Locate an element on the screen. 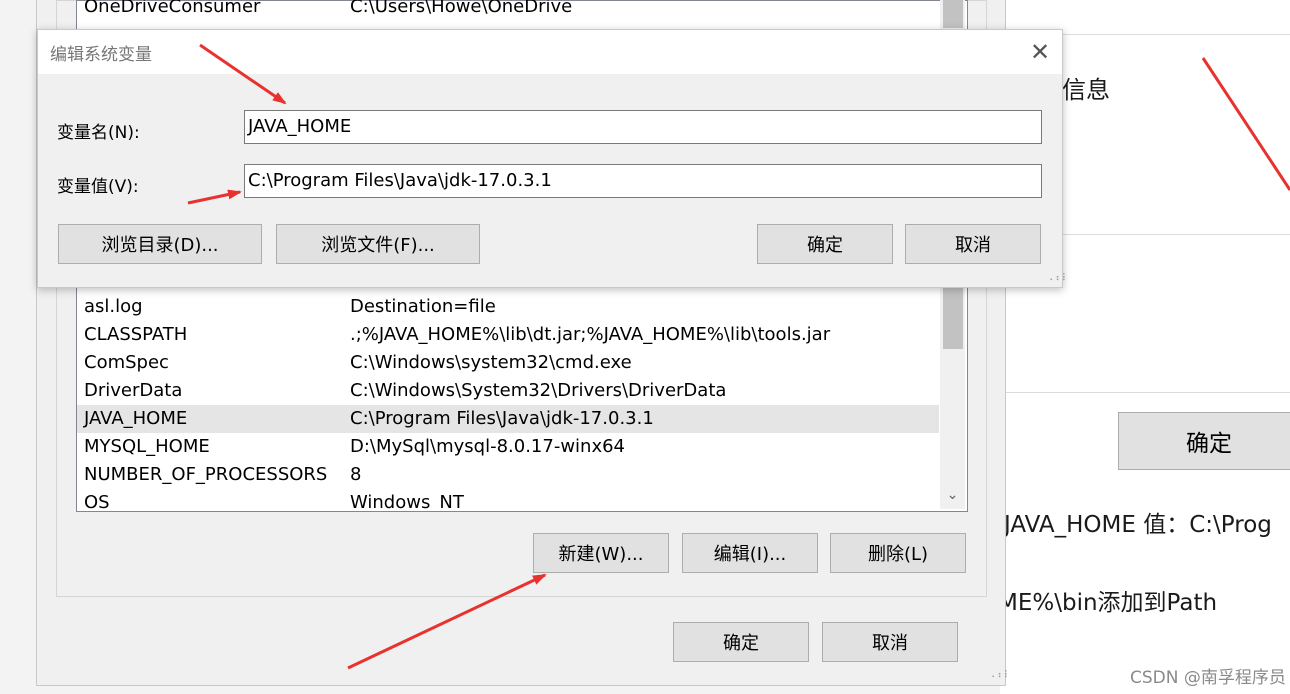 Image resolution: width=1290 pixels, height=694 pixels. variable-value: D:\MySql\mysql-8.0.17-winx64 is located at coordinates (488, 446).